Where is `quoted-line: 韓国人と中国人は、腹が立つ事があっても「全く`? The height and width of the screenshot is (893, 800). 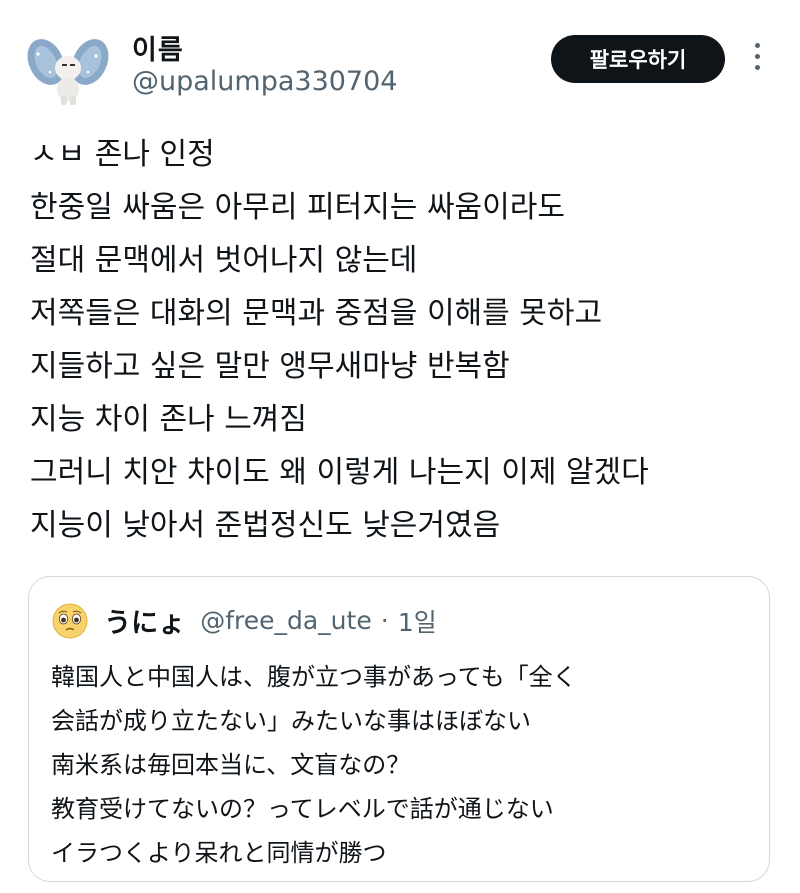
quoted-line: 韓国人と中国人は、腹が立つ事があっても「全く is located at coordinates (314, 677).